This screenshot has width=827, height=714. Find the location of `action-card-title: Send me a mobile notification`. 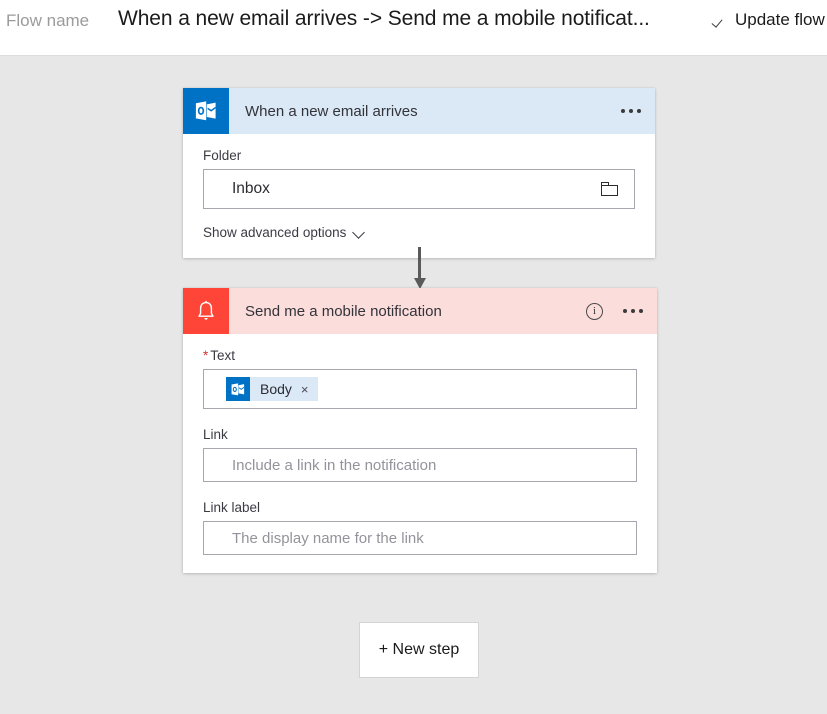

action-card-title: Send me a mobile notification is located at coordinates (343, 311).